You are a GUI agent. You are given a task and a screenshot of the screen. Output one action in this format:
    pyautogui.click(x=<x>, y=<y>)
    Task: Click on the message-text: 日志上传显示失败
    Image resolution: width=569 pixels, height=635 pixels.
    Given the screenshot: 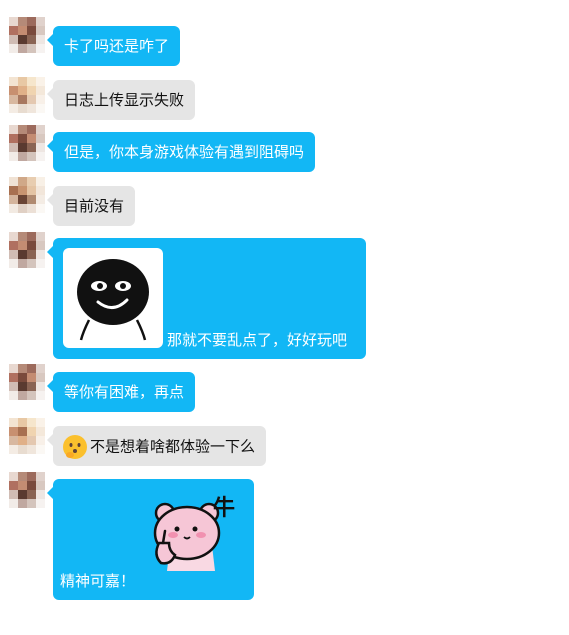 What is the action you would take?
    pyautogui.click(x=124, y=100)
    